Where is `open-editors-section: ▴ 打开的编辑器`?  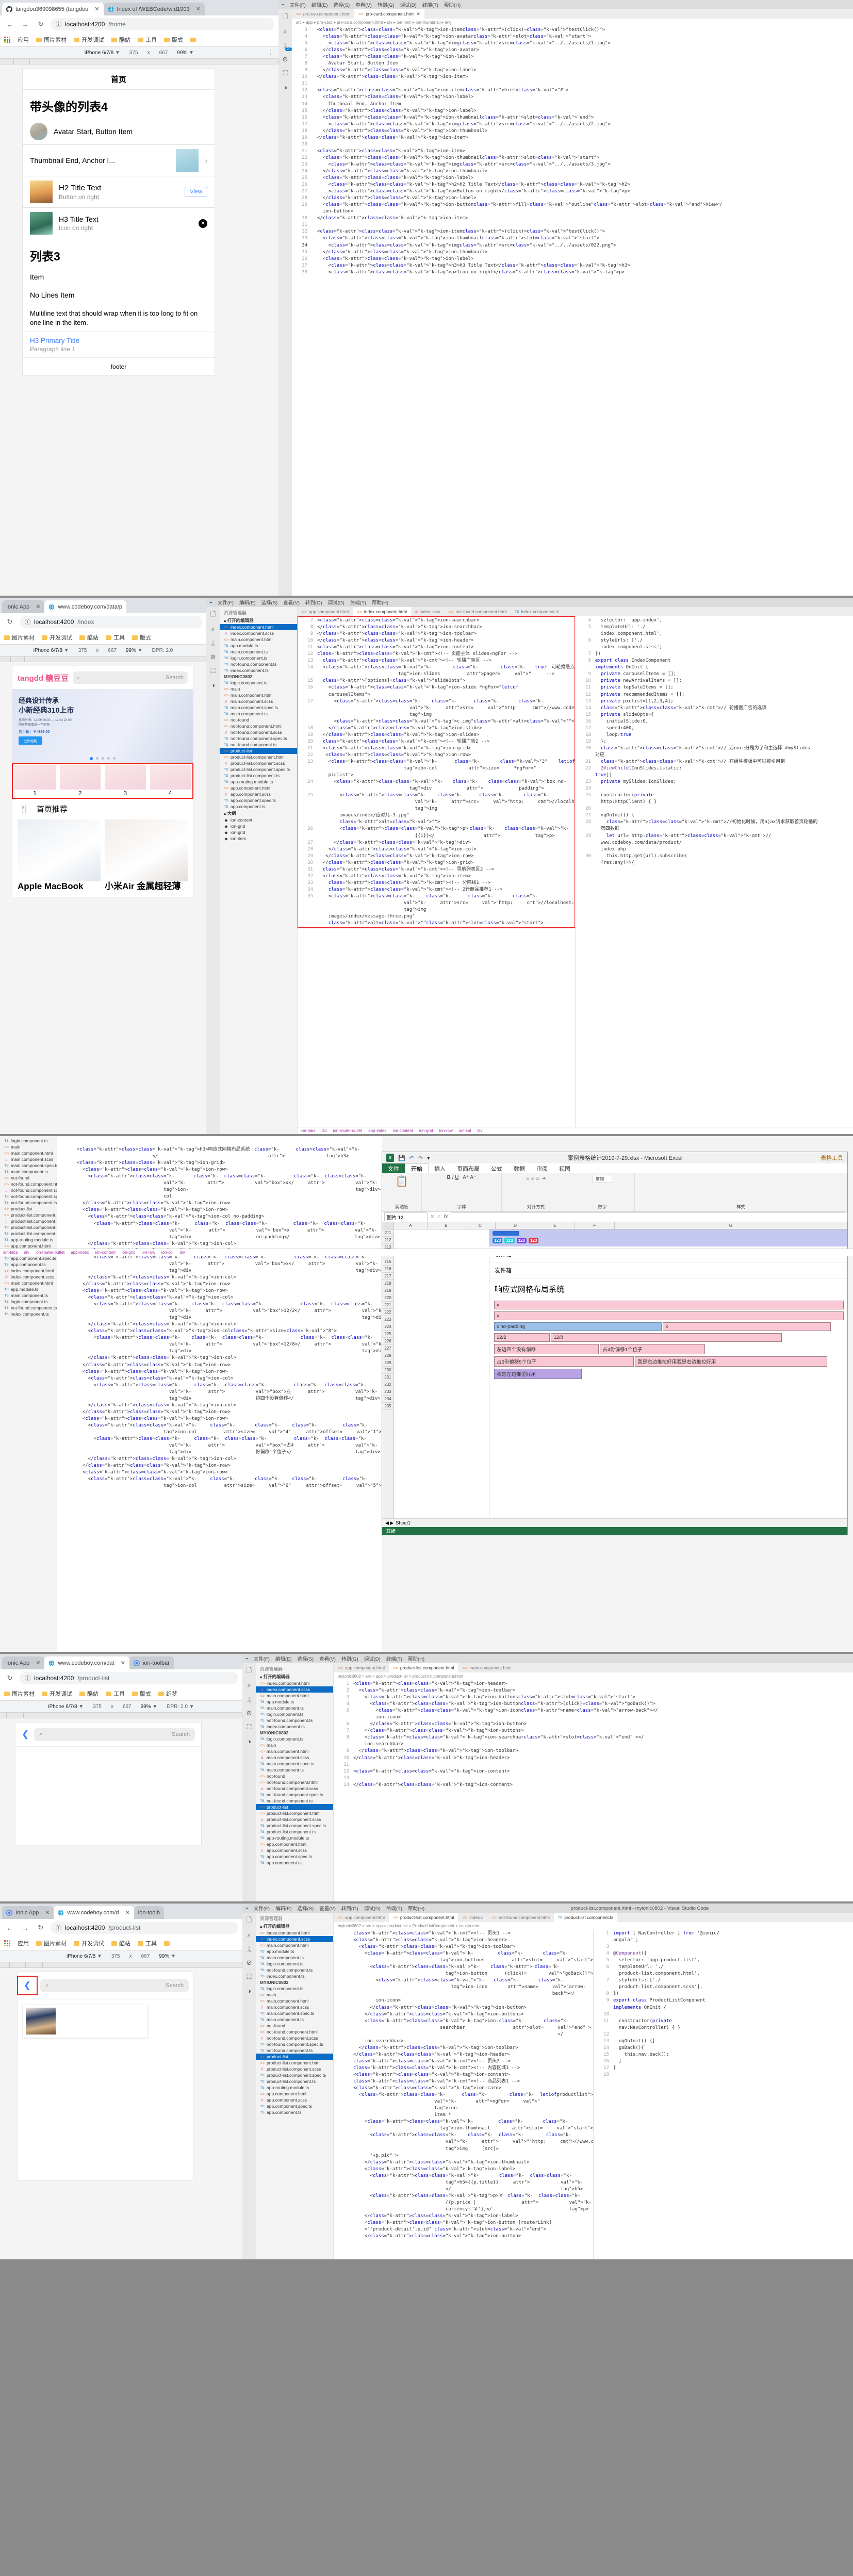 open-editors-section: ▴ 打开的编辑器 is located at coordinates (258, 620).